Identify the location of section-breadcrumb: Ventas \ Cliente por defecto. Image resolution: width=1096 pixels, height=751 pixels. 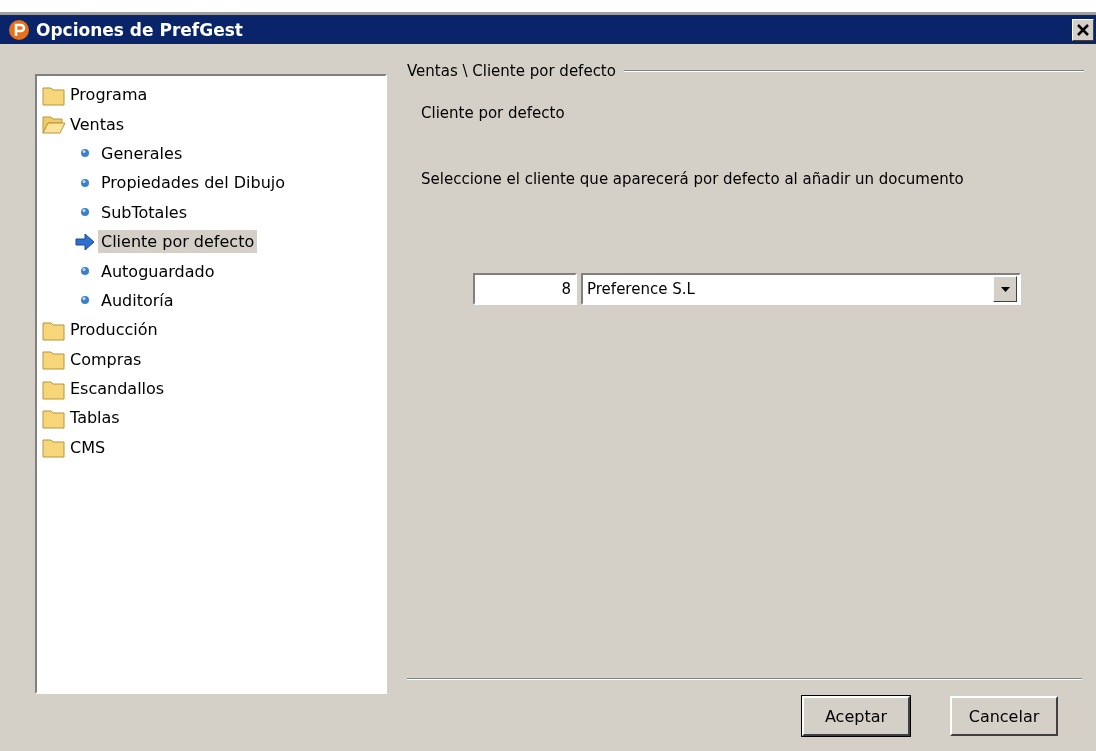
(511, 71).